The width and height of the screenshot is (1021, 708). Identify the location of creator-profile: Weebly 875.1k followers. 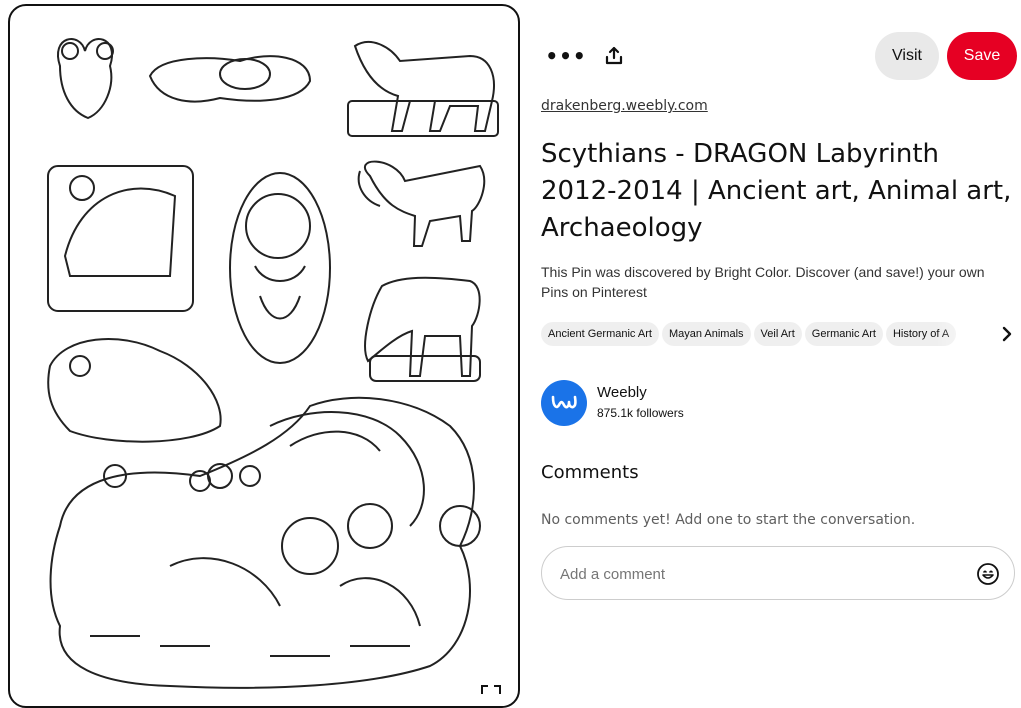
(691, 404).